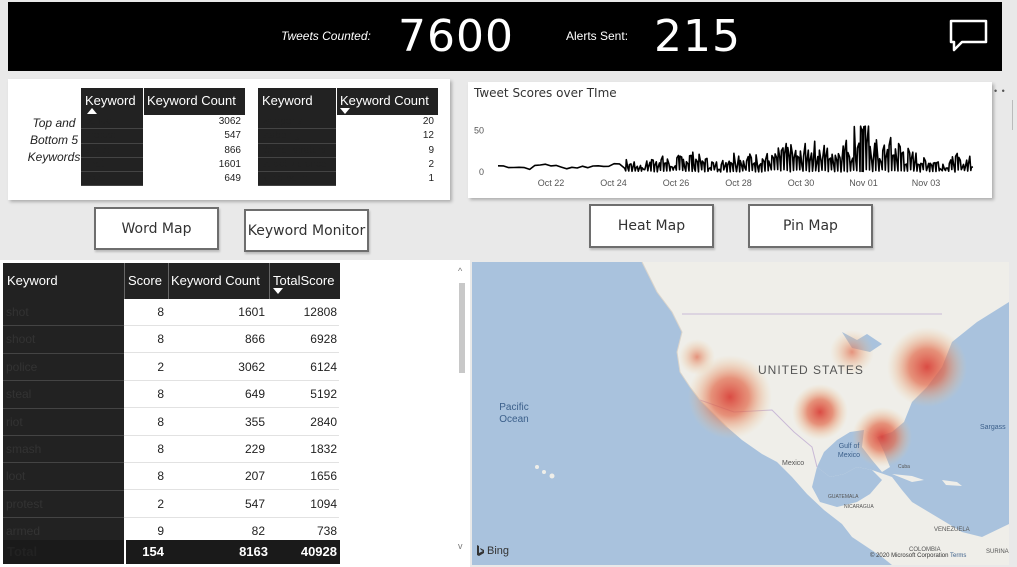 This screenshot has width=1017, height=567. What do you see at coordinates (171, 340) in the screenshot?
I see `table-row: shoot 8 866 6928` at bounding box center [171, 340].